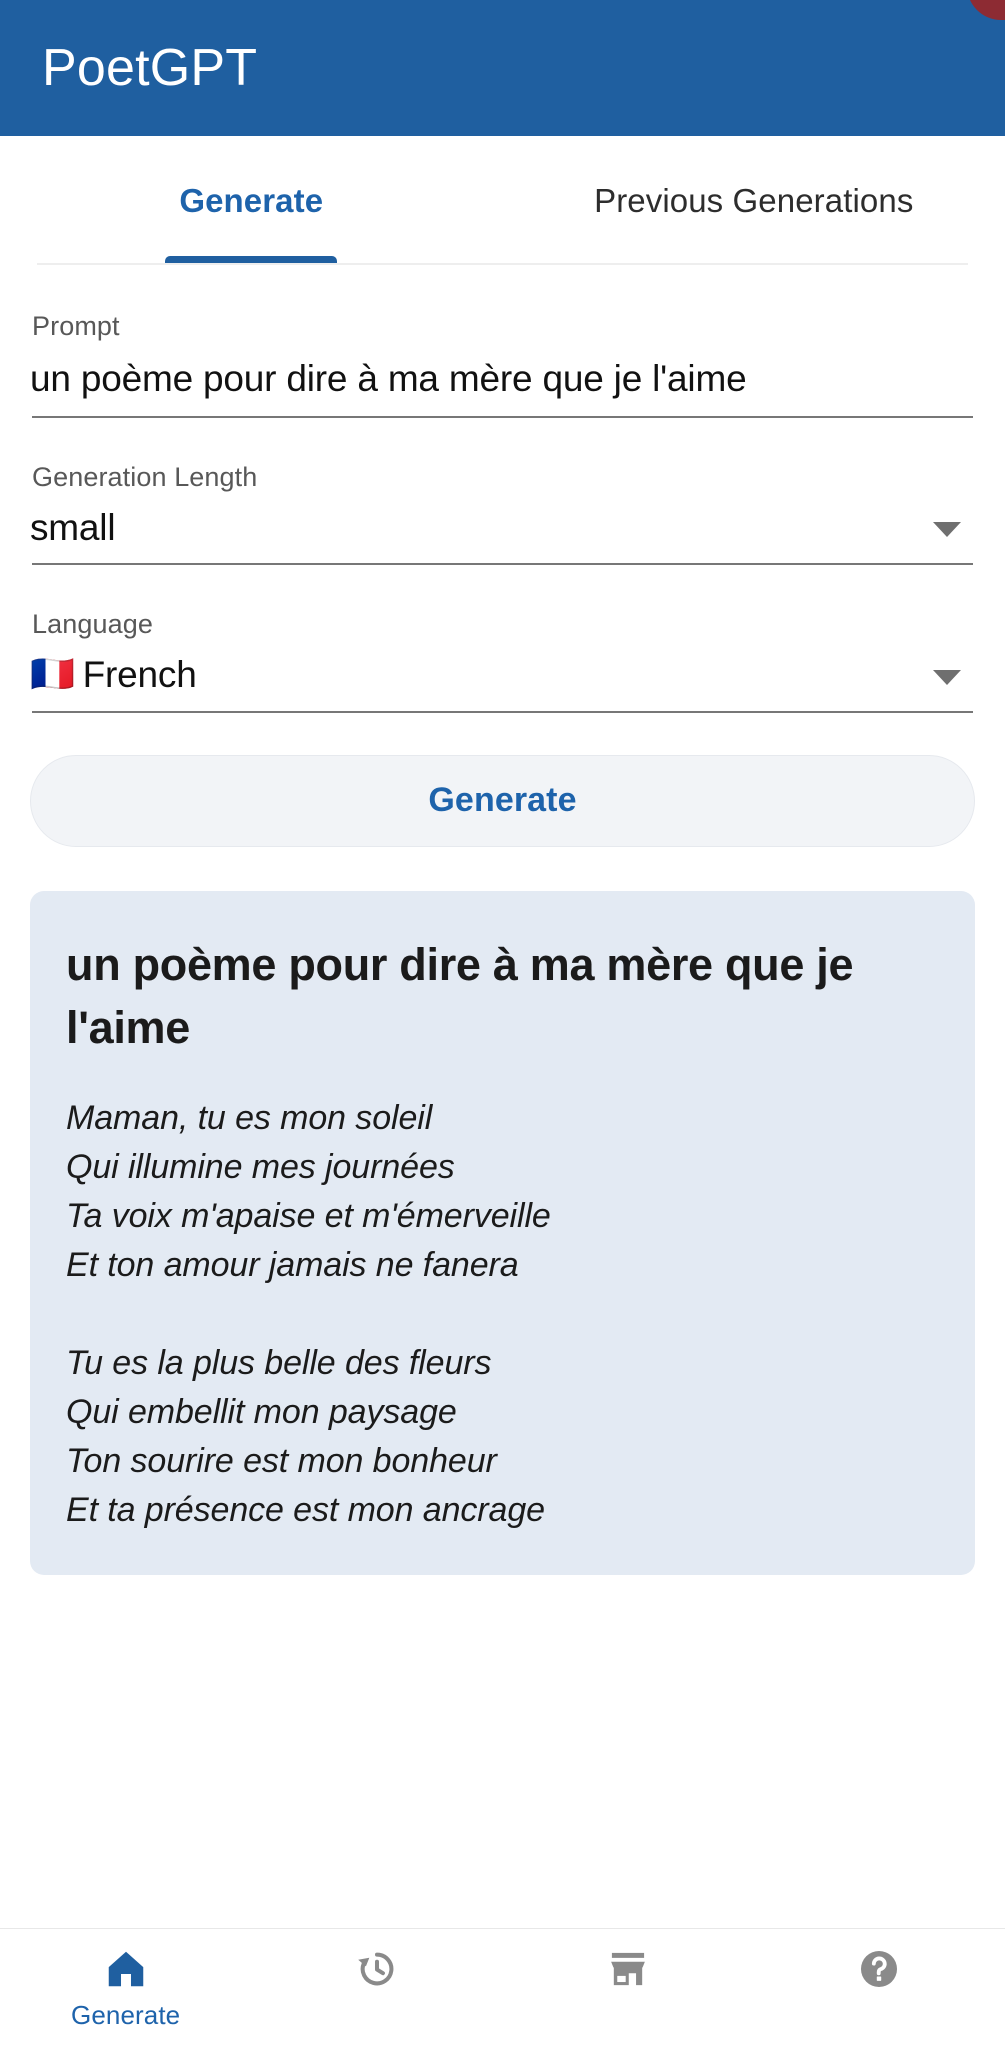  I want to click on language-label: Language, so click(92, 624).